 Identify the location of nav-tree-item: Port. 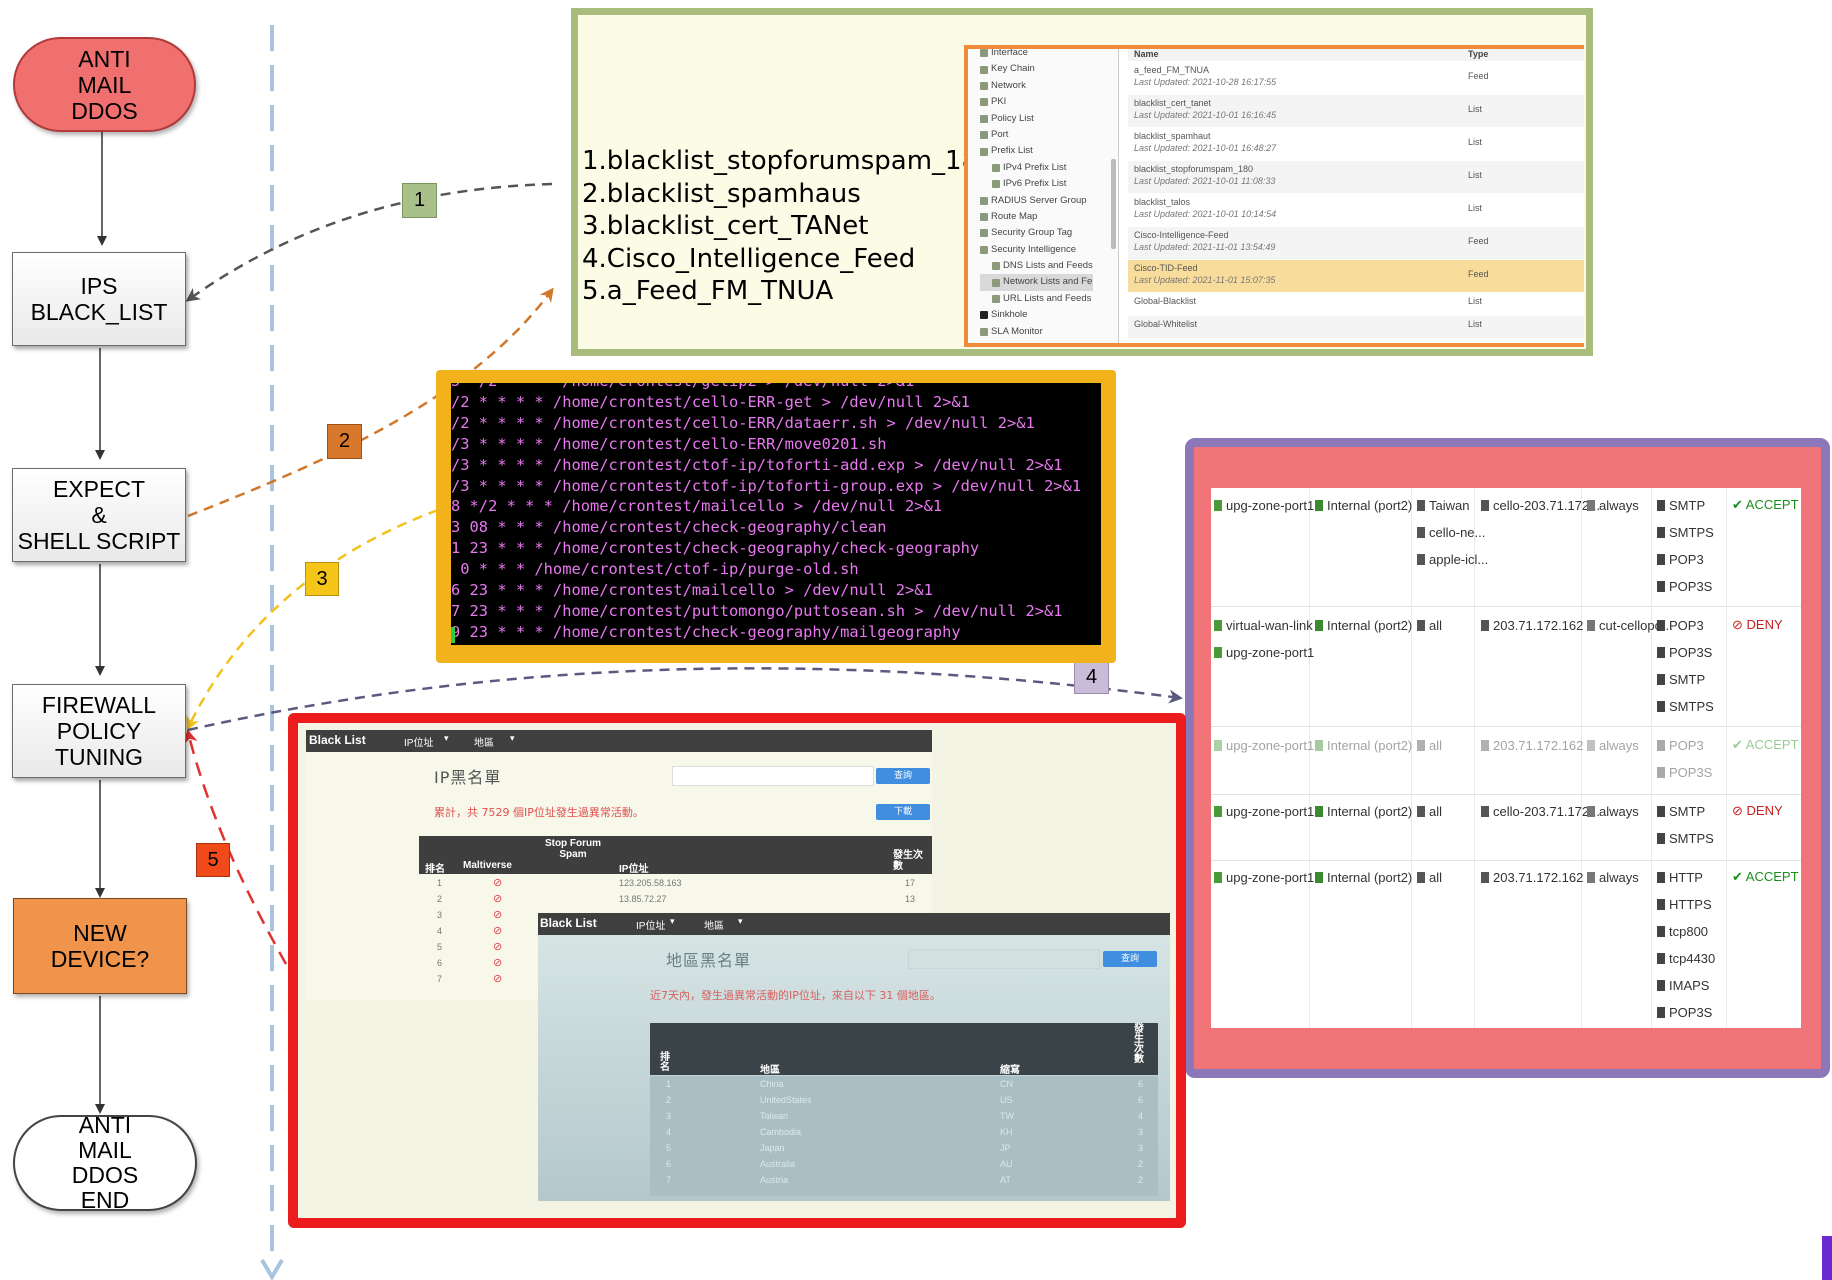
(1036, 135).